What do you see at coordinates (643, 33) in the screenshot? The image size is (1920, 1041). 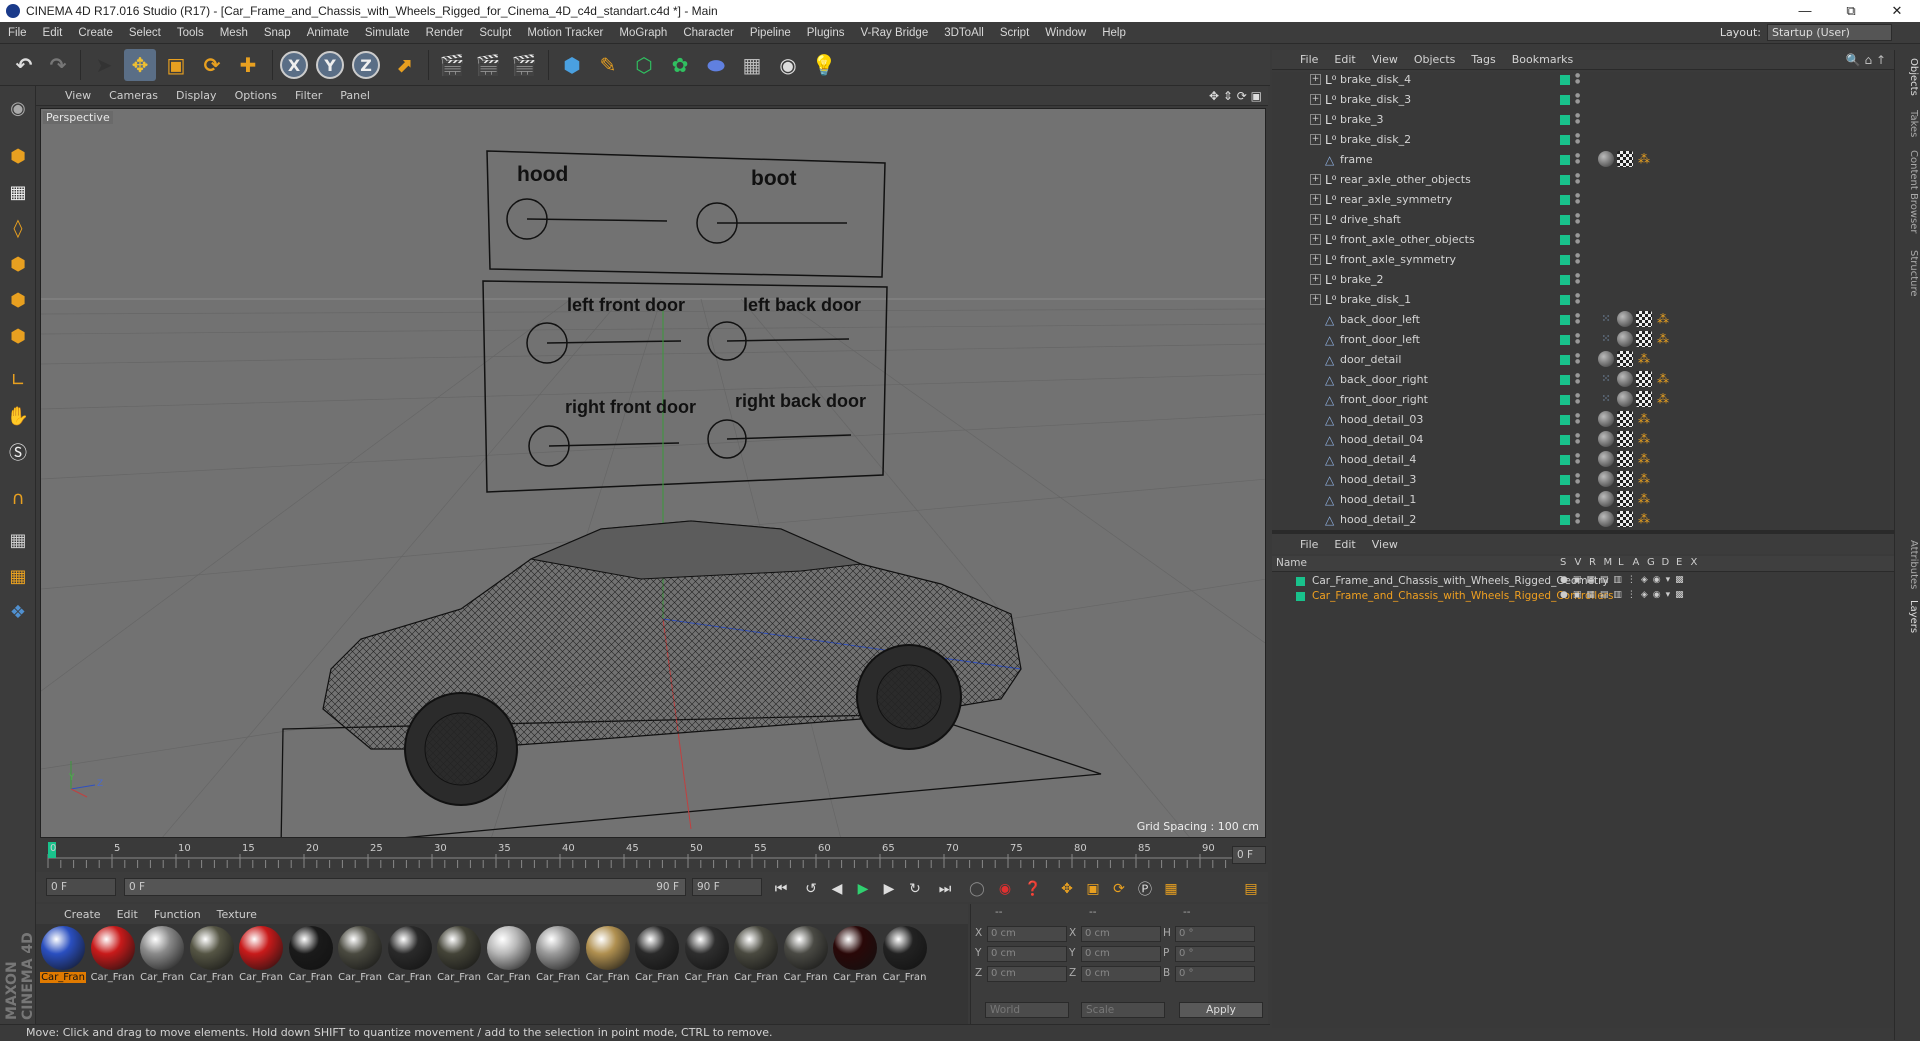 I see `menu-mograph: MoGraph` at bounding box center [643, 33].